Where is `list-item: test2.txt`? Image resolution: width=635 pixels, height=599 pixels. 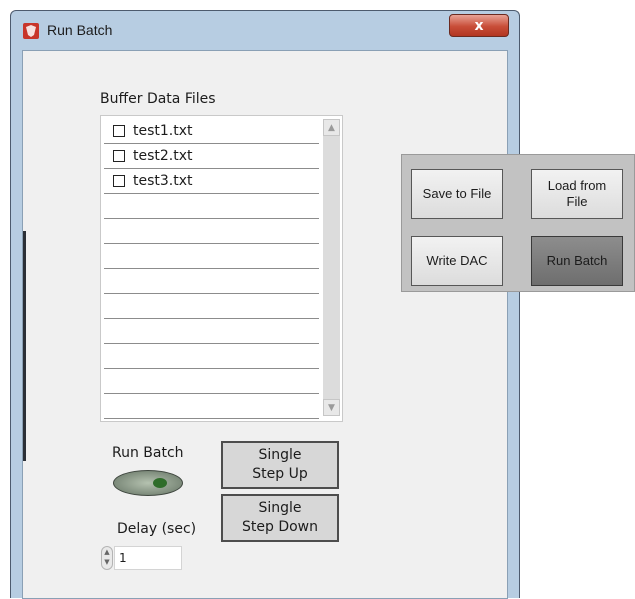
list-item: test2.txt is located at coordinates (211, 156).